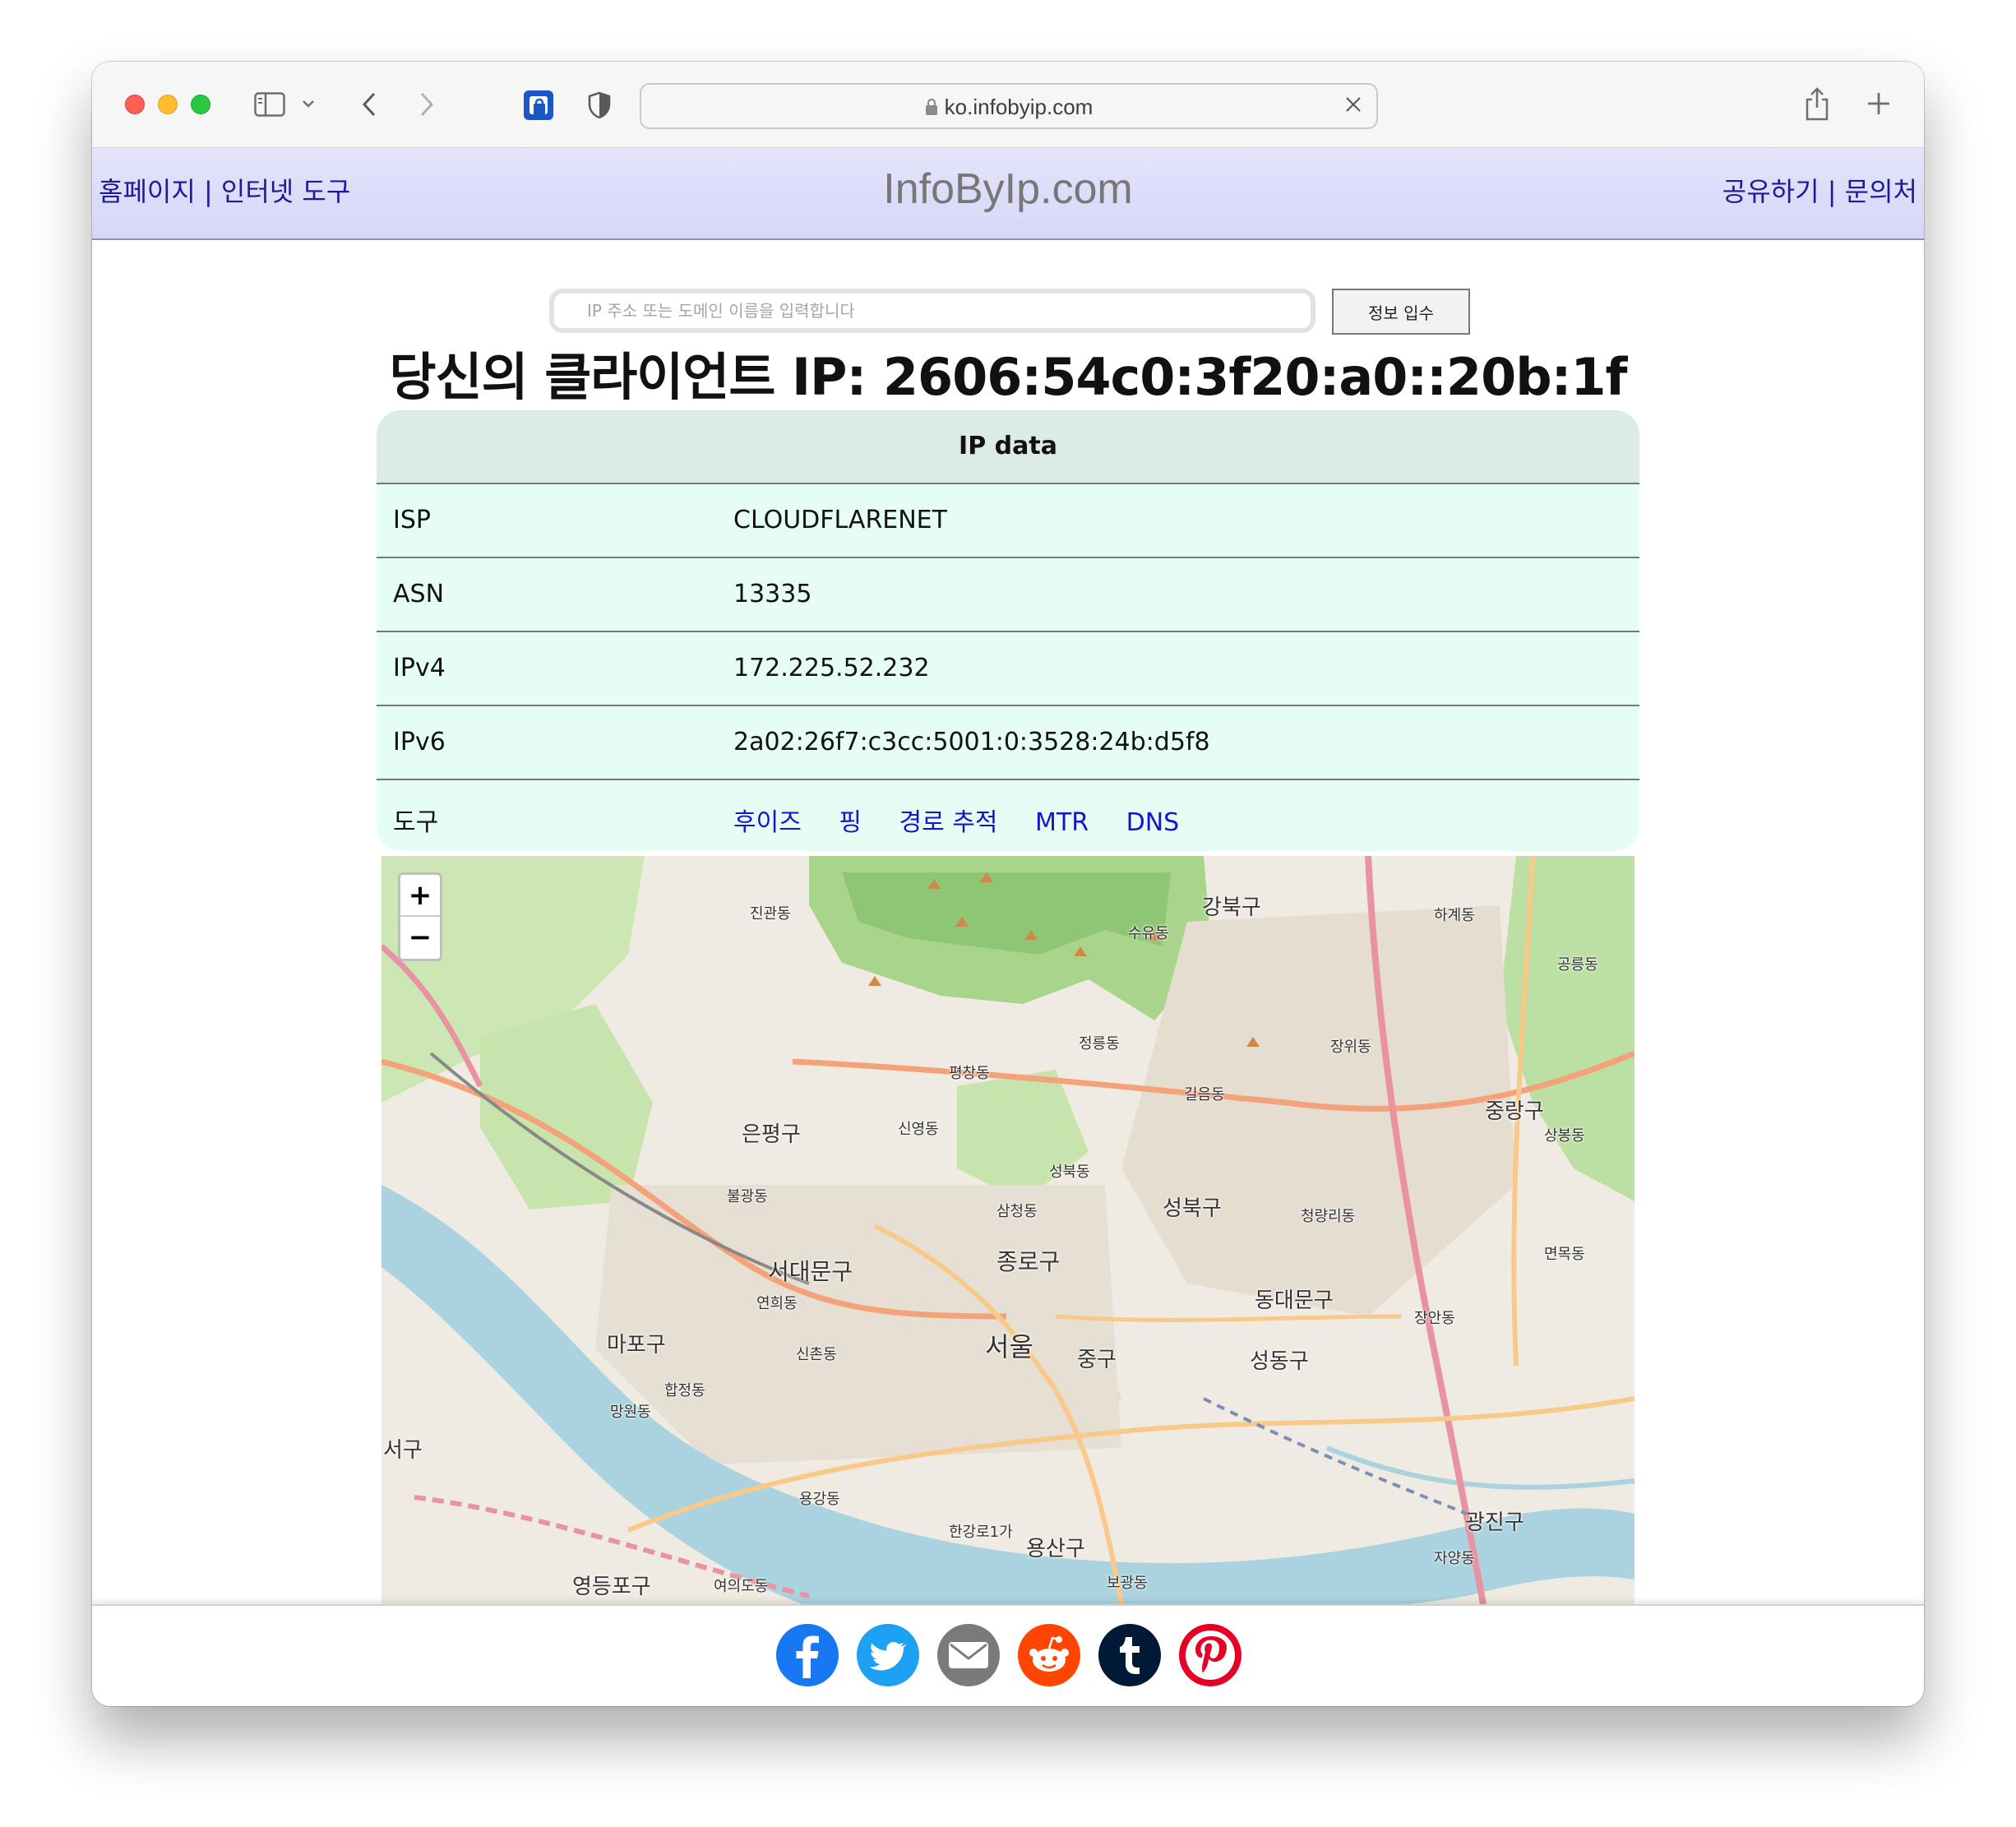  What do you see at coordinates (403, 1450) in the screenshot?
I see `map-label: 서구` at bounding box center [403, 1450].